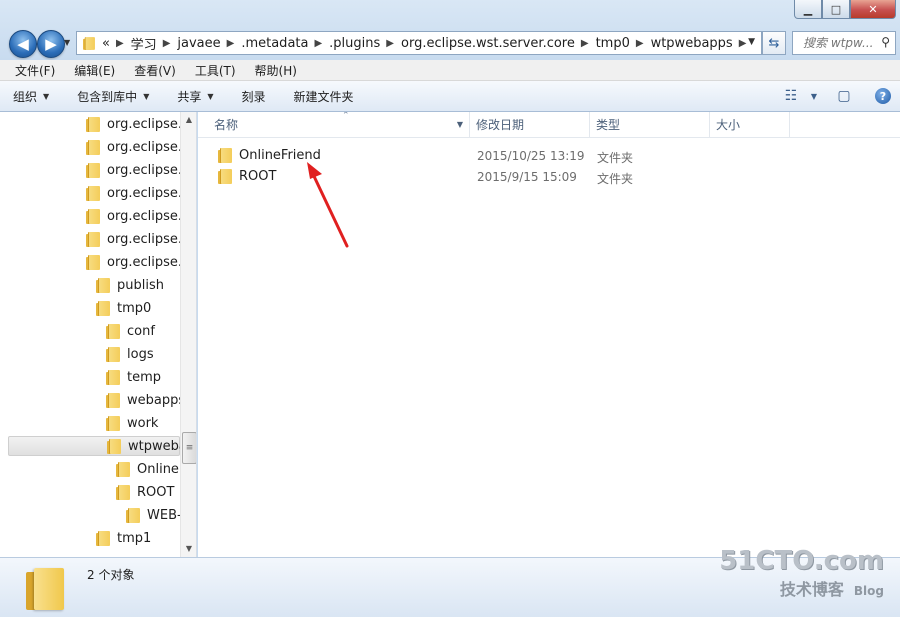 This screenshot has width=900, height=617. I want to click on scroll-up-icon: ▲, so click(188, 120).